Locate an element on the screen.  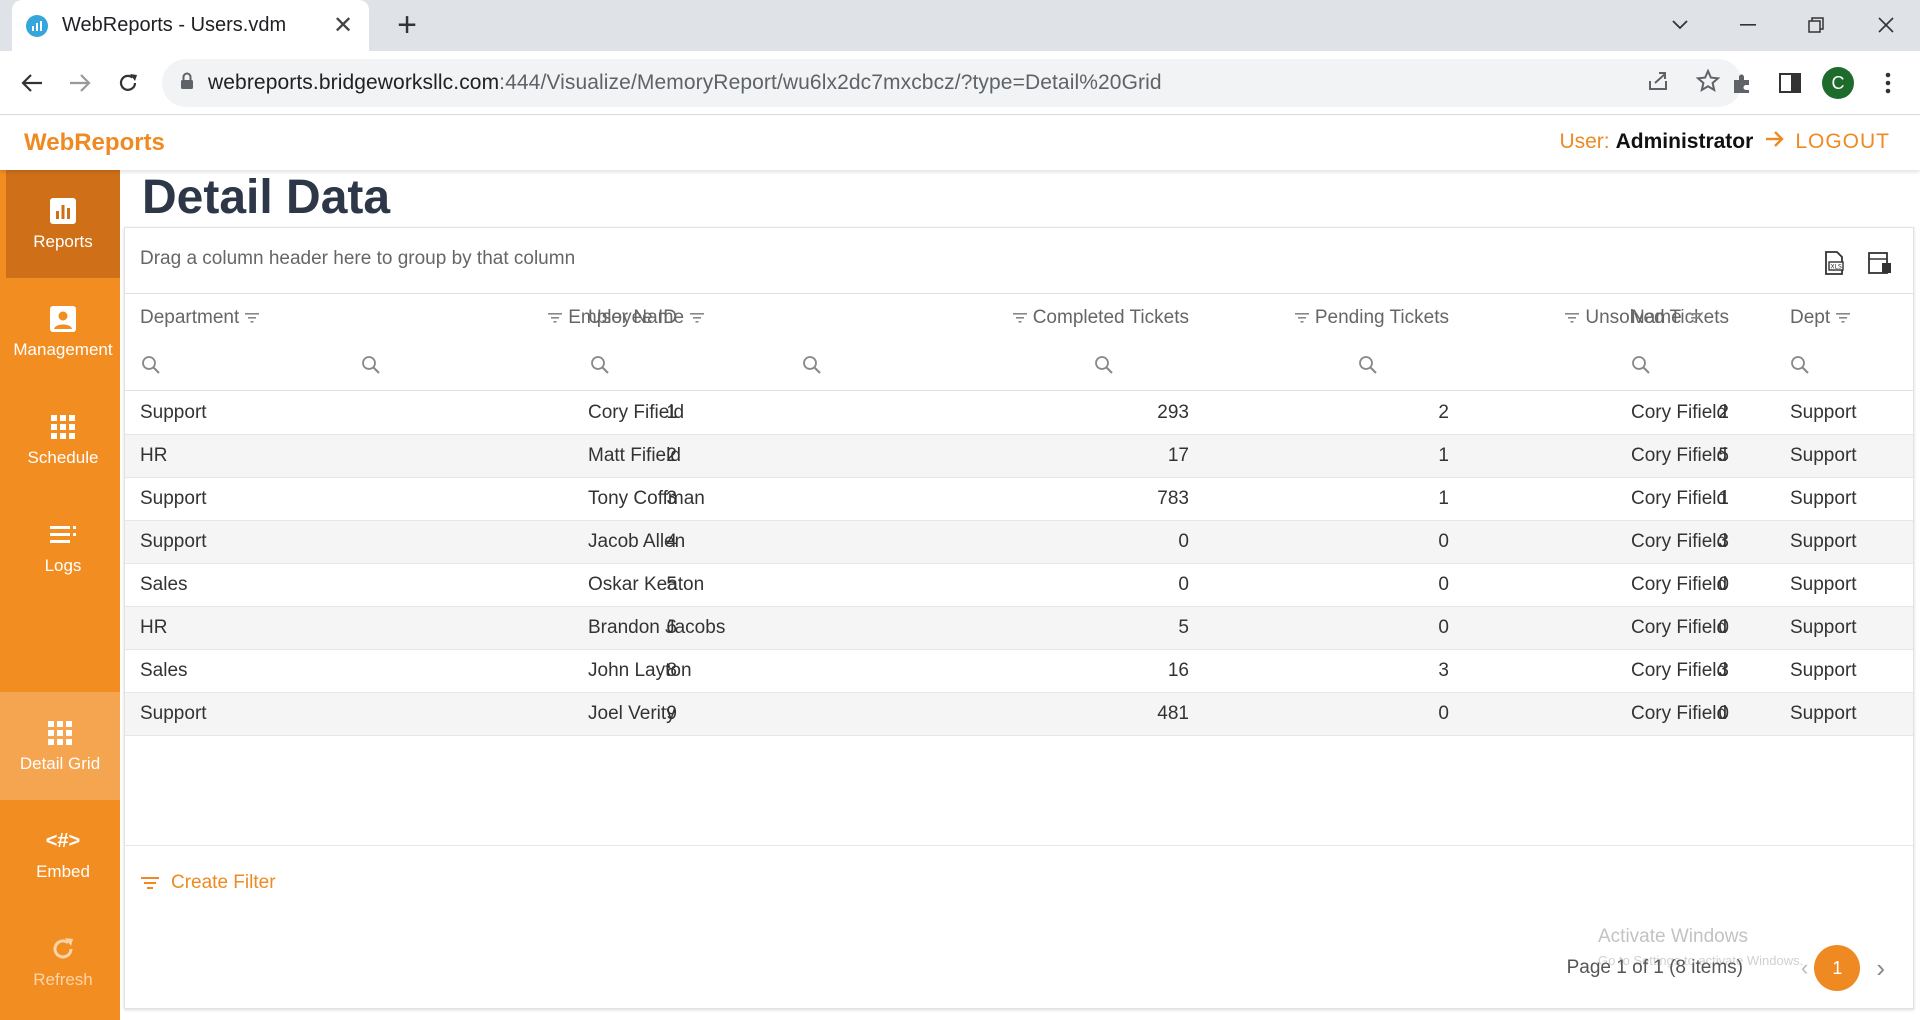
column-header: Department is located at coordinates (245, 317).